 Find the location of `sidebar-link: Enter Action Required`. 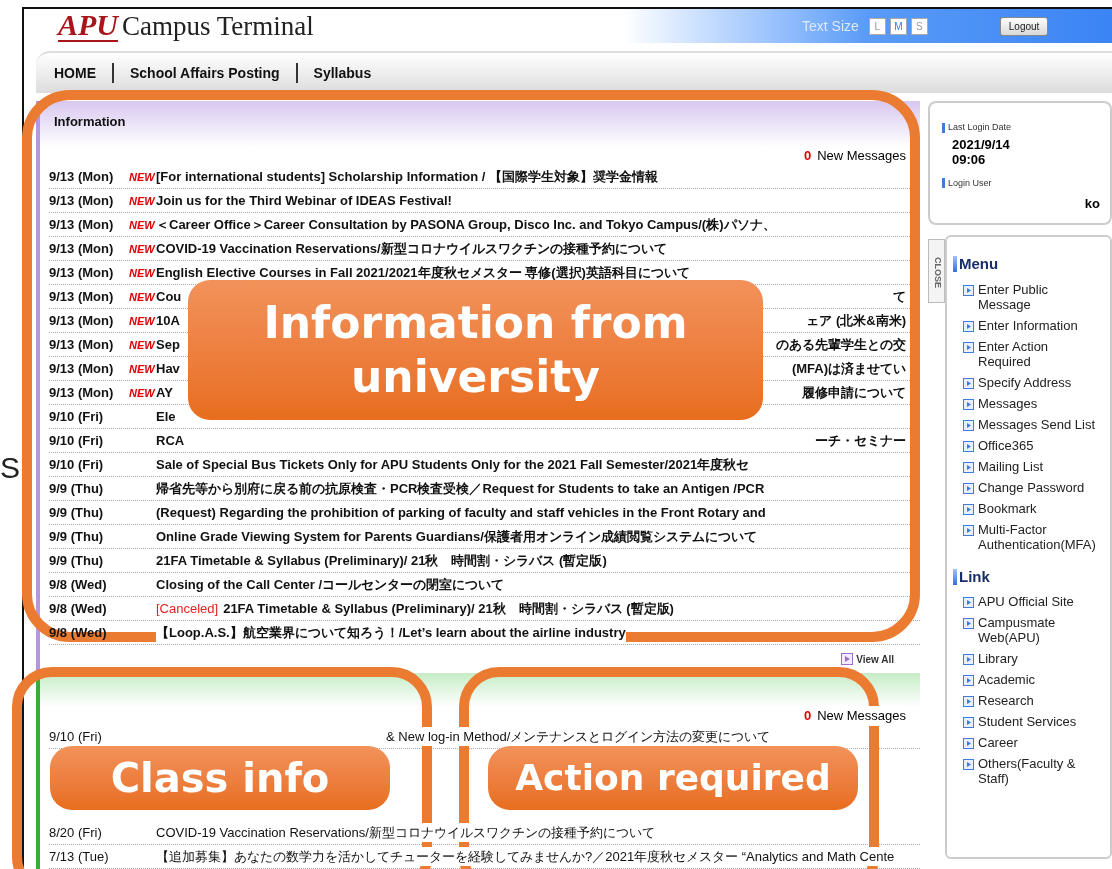

sidebar-link: Enter Action Required is located at coordinates (1040, 353).